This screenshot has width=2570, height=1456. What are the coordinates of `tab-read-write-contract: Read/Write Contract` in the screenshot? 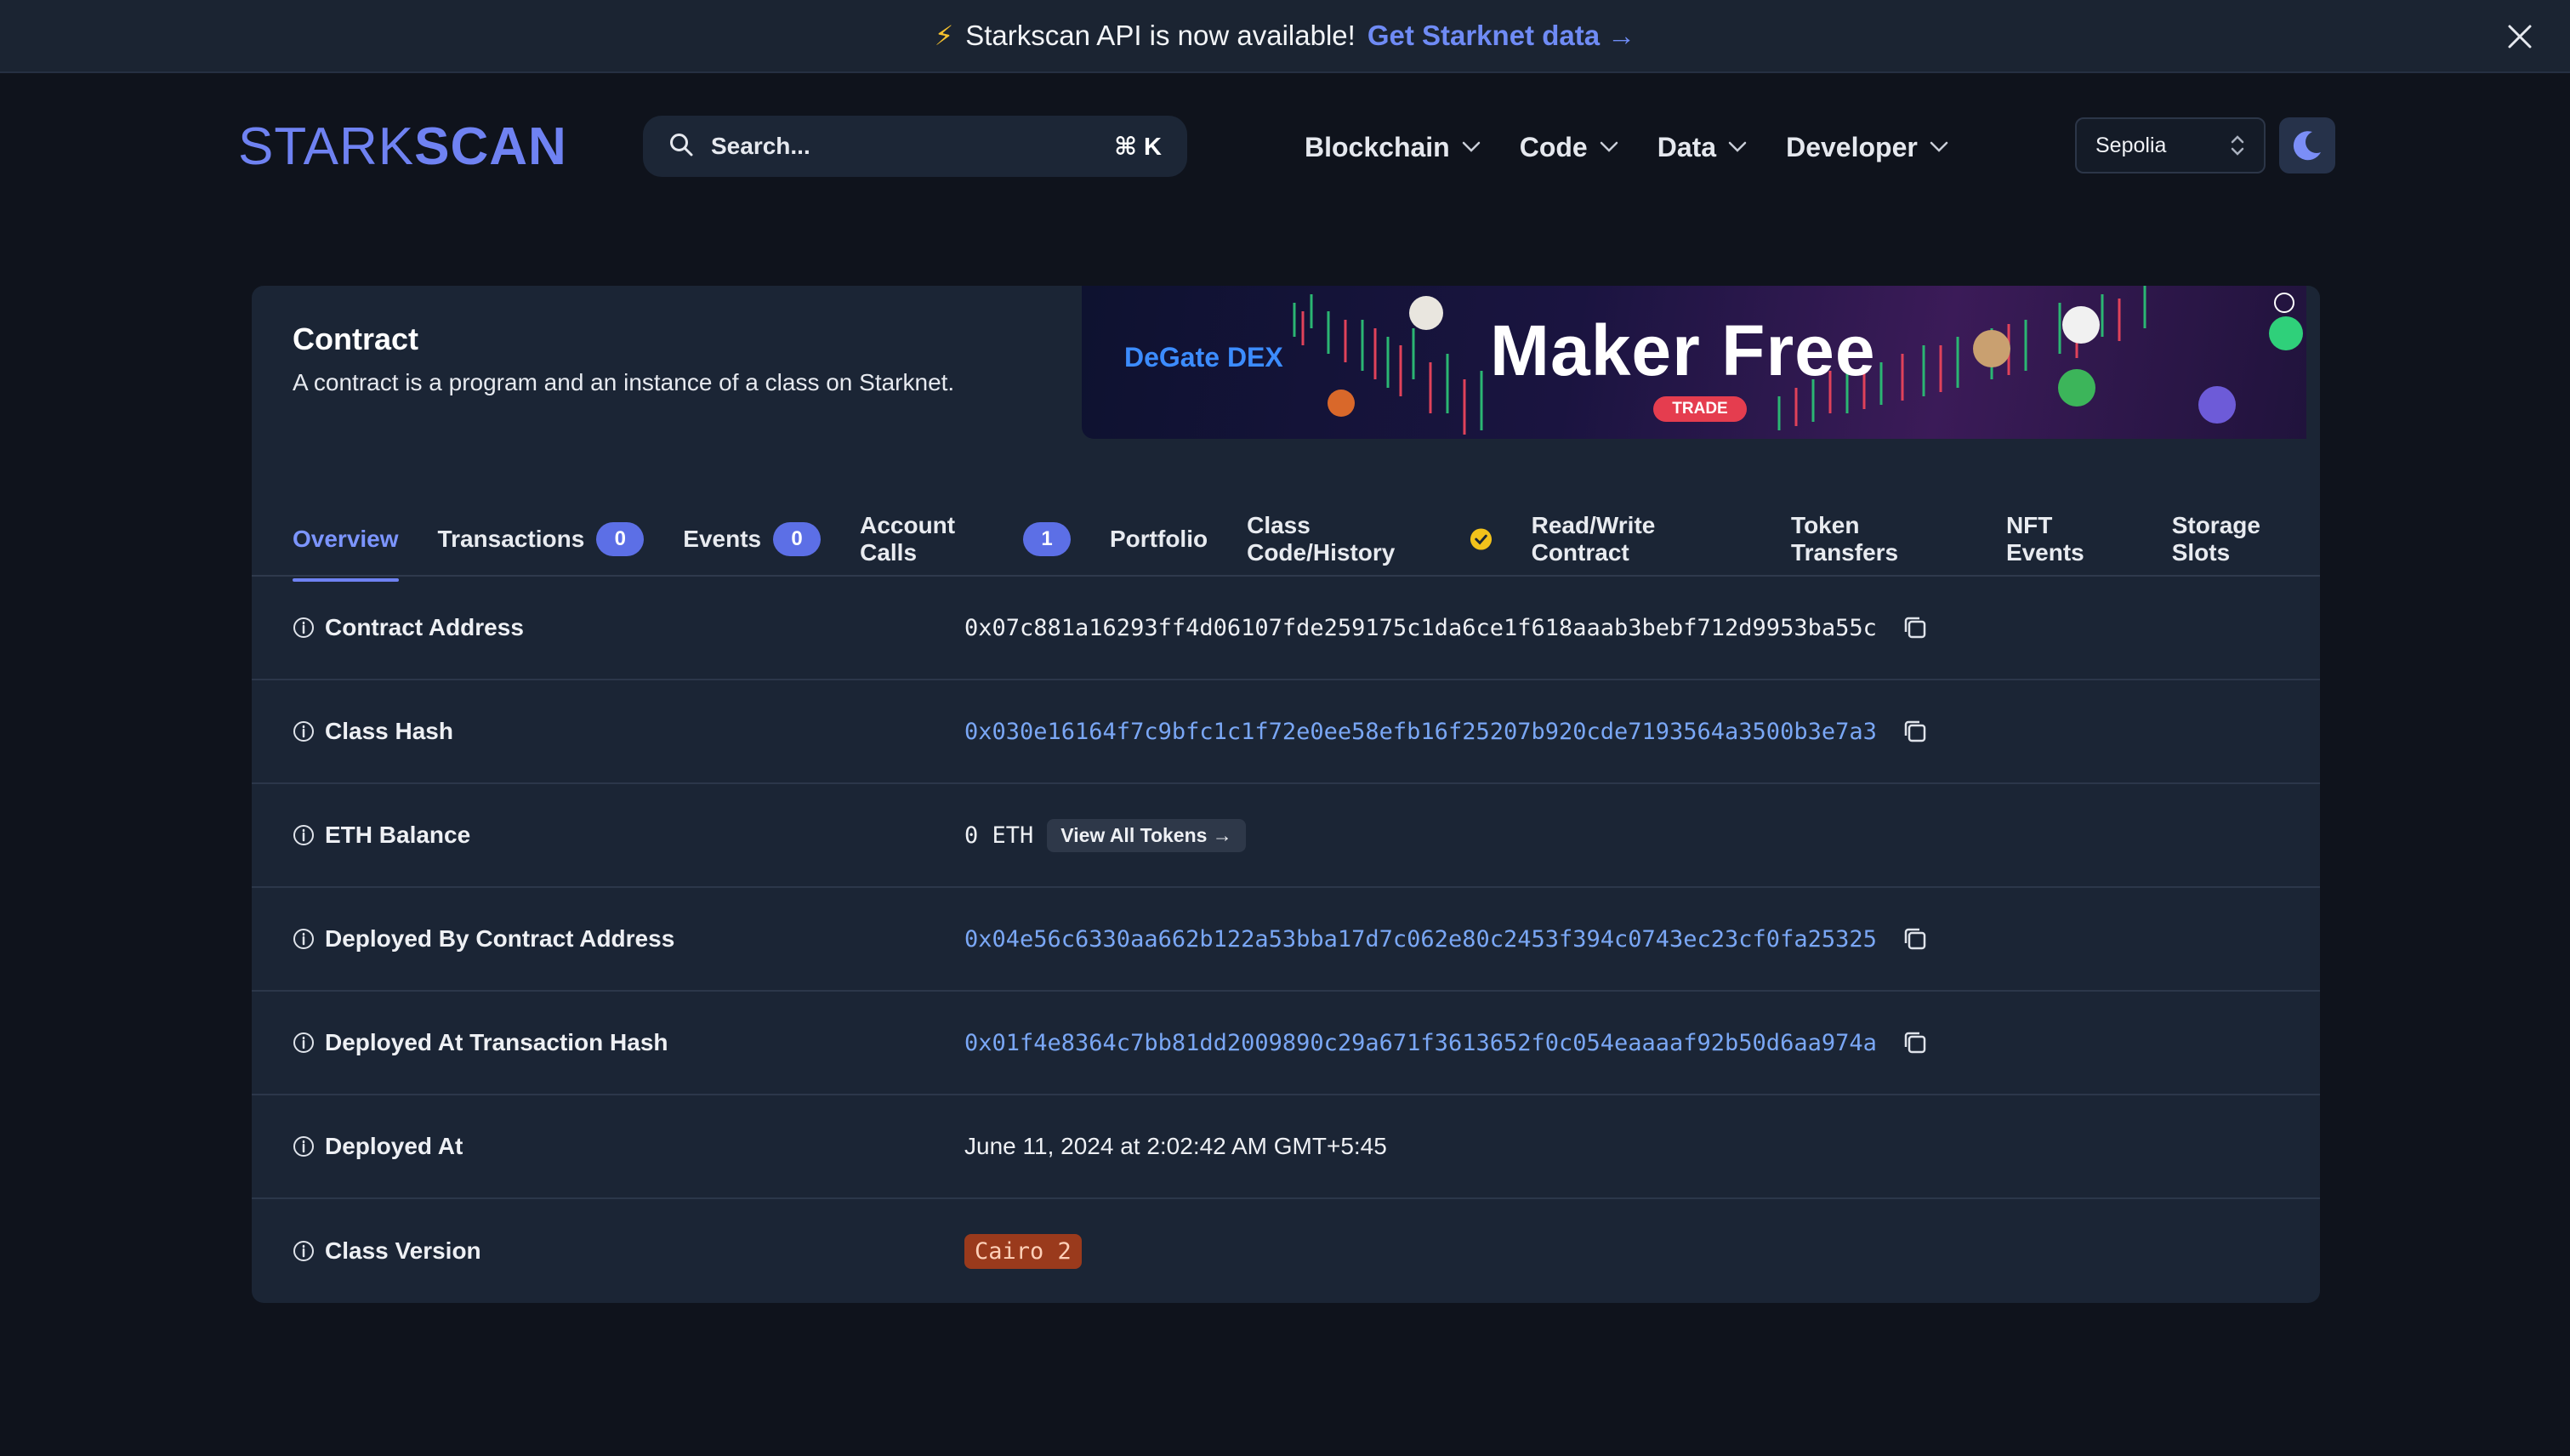 It's located at (1642, 539).